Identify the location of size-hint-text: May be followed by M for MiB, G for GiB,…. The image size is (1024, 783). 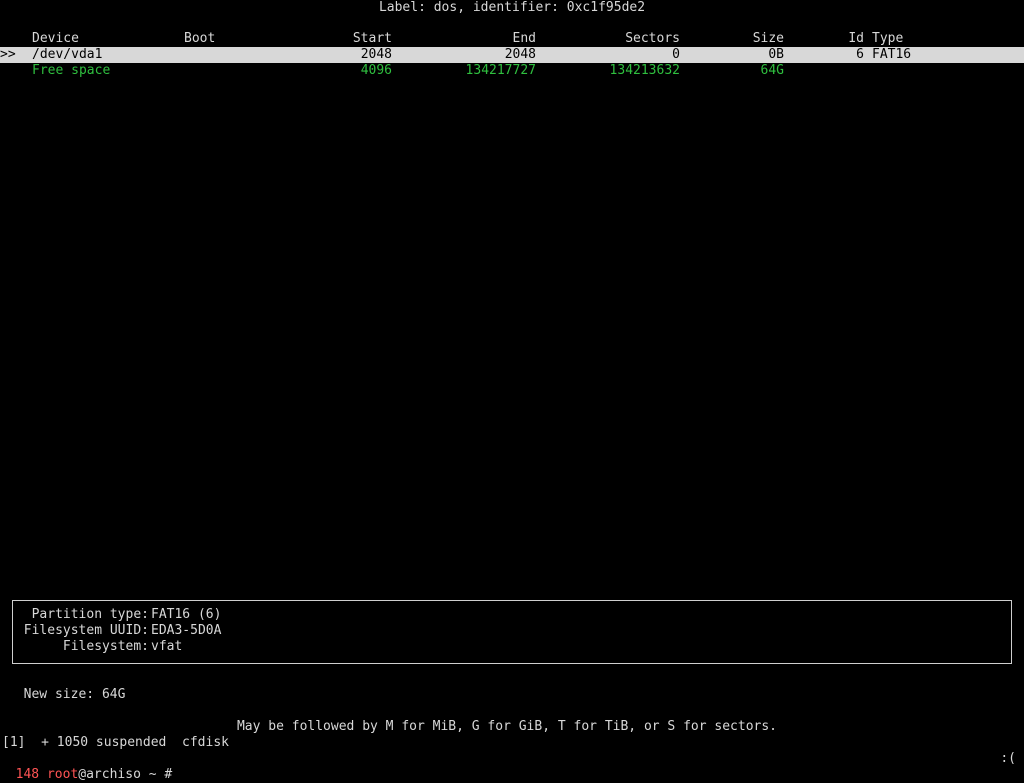
(507, 726).